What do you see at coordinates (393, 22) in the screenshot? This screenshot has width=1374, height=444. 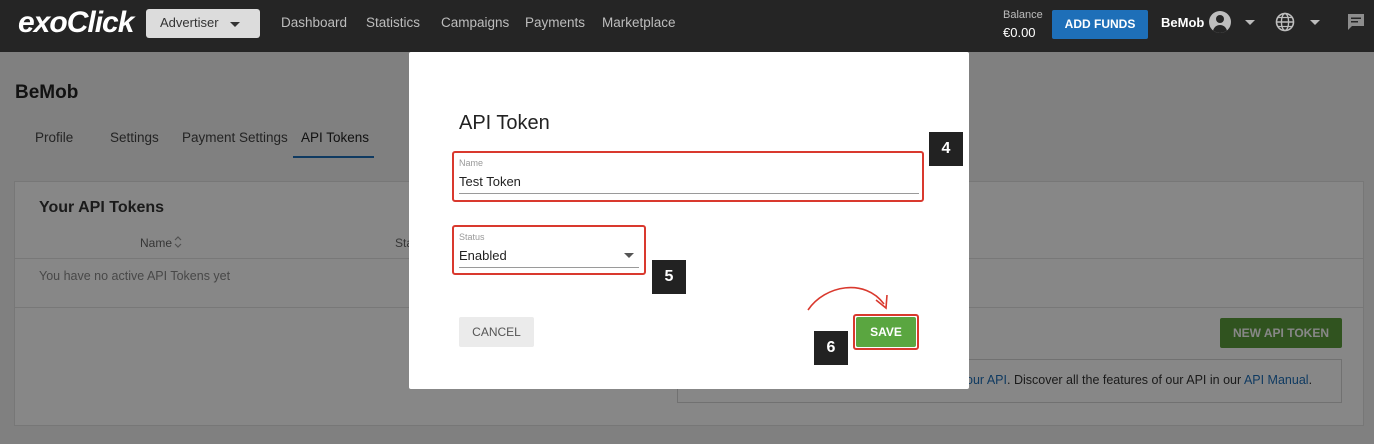 I see `nav-statistics: Statistics` at bounding box center [393, 22].